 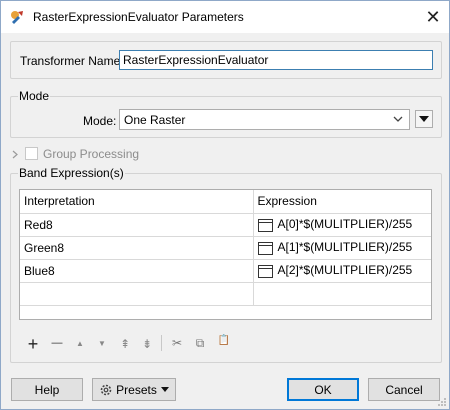 What do you see at coordinates (345, 224) in the screenshot?
I see `expression-text: A[0]*$(MULITPLIER)/255` at bounding box center [345, 224].